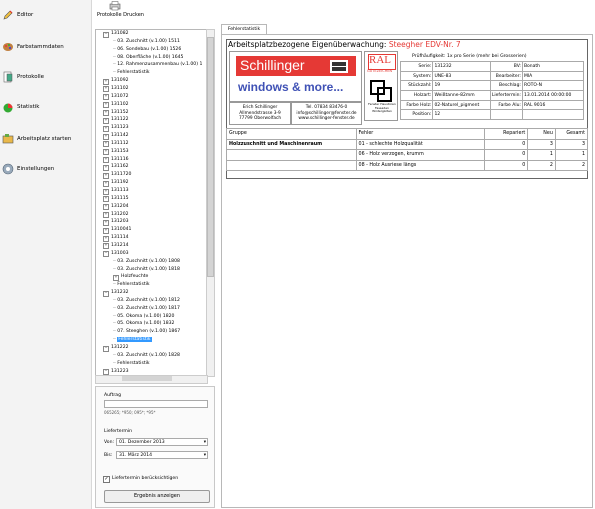  I want to click on show-results-button: Ergebnis anzeigen, so click(157, 496).